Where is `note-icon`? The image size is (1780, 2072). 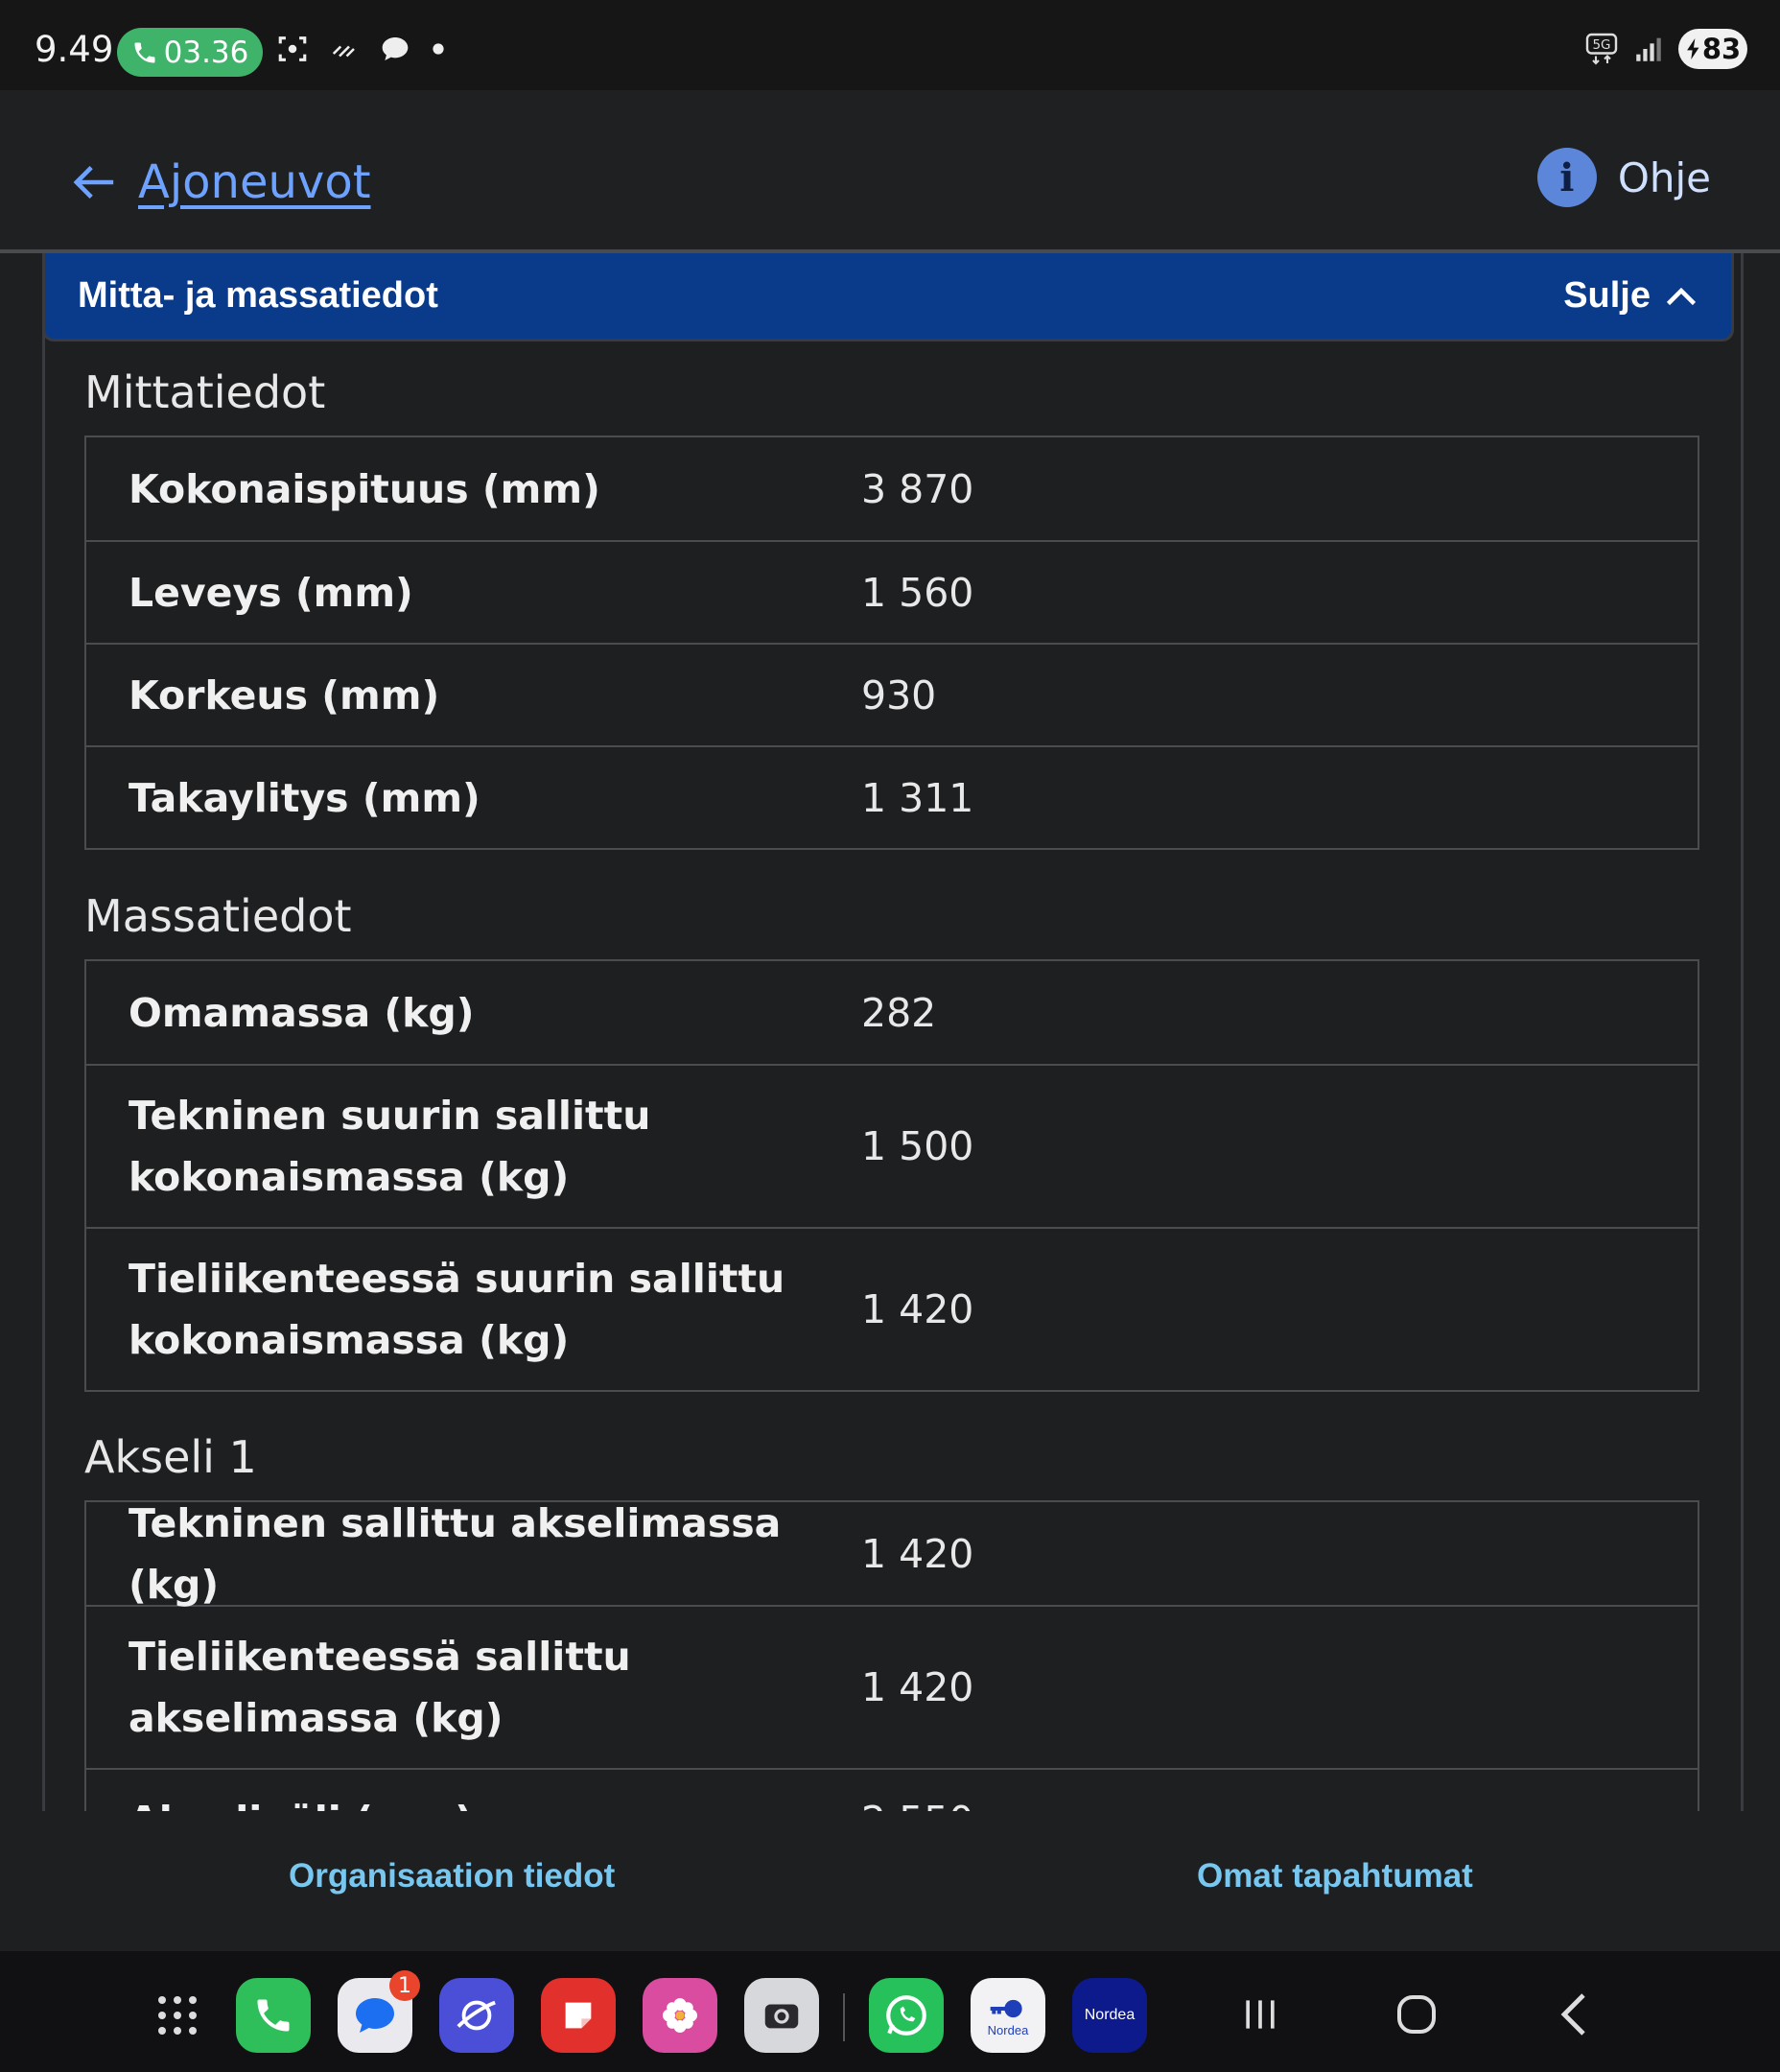 note-icon is located at coordinates (578, 2015).